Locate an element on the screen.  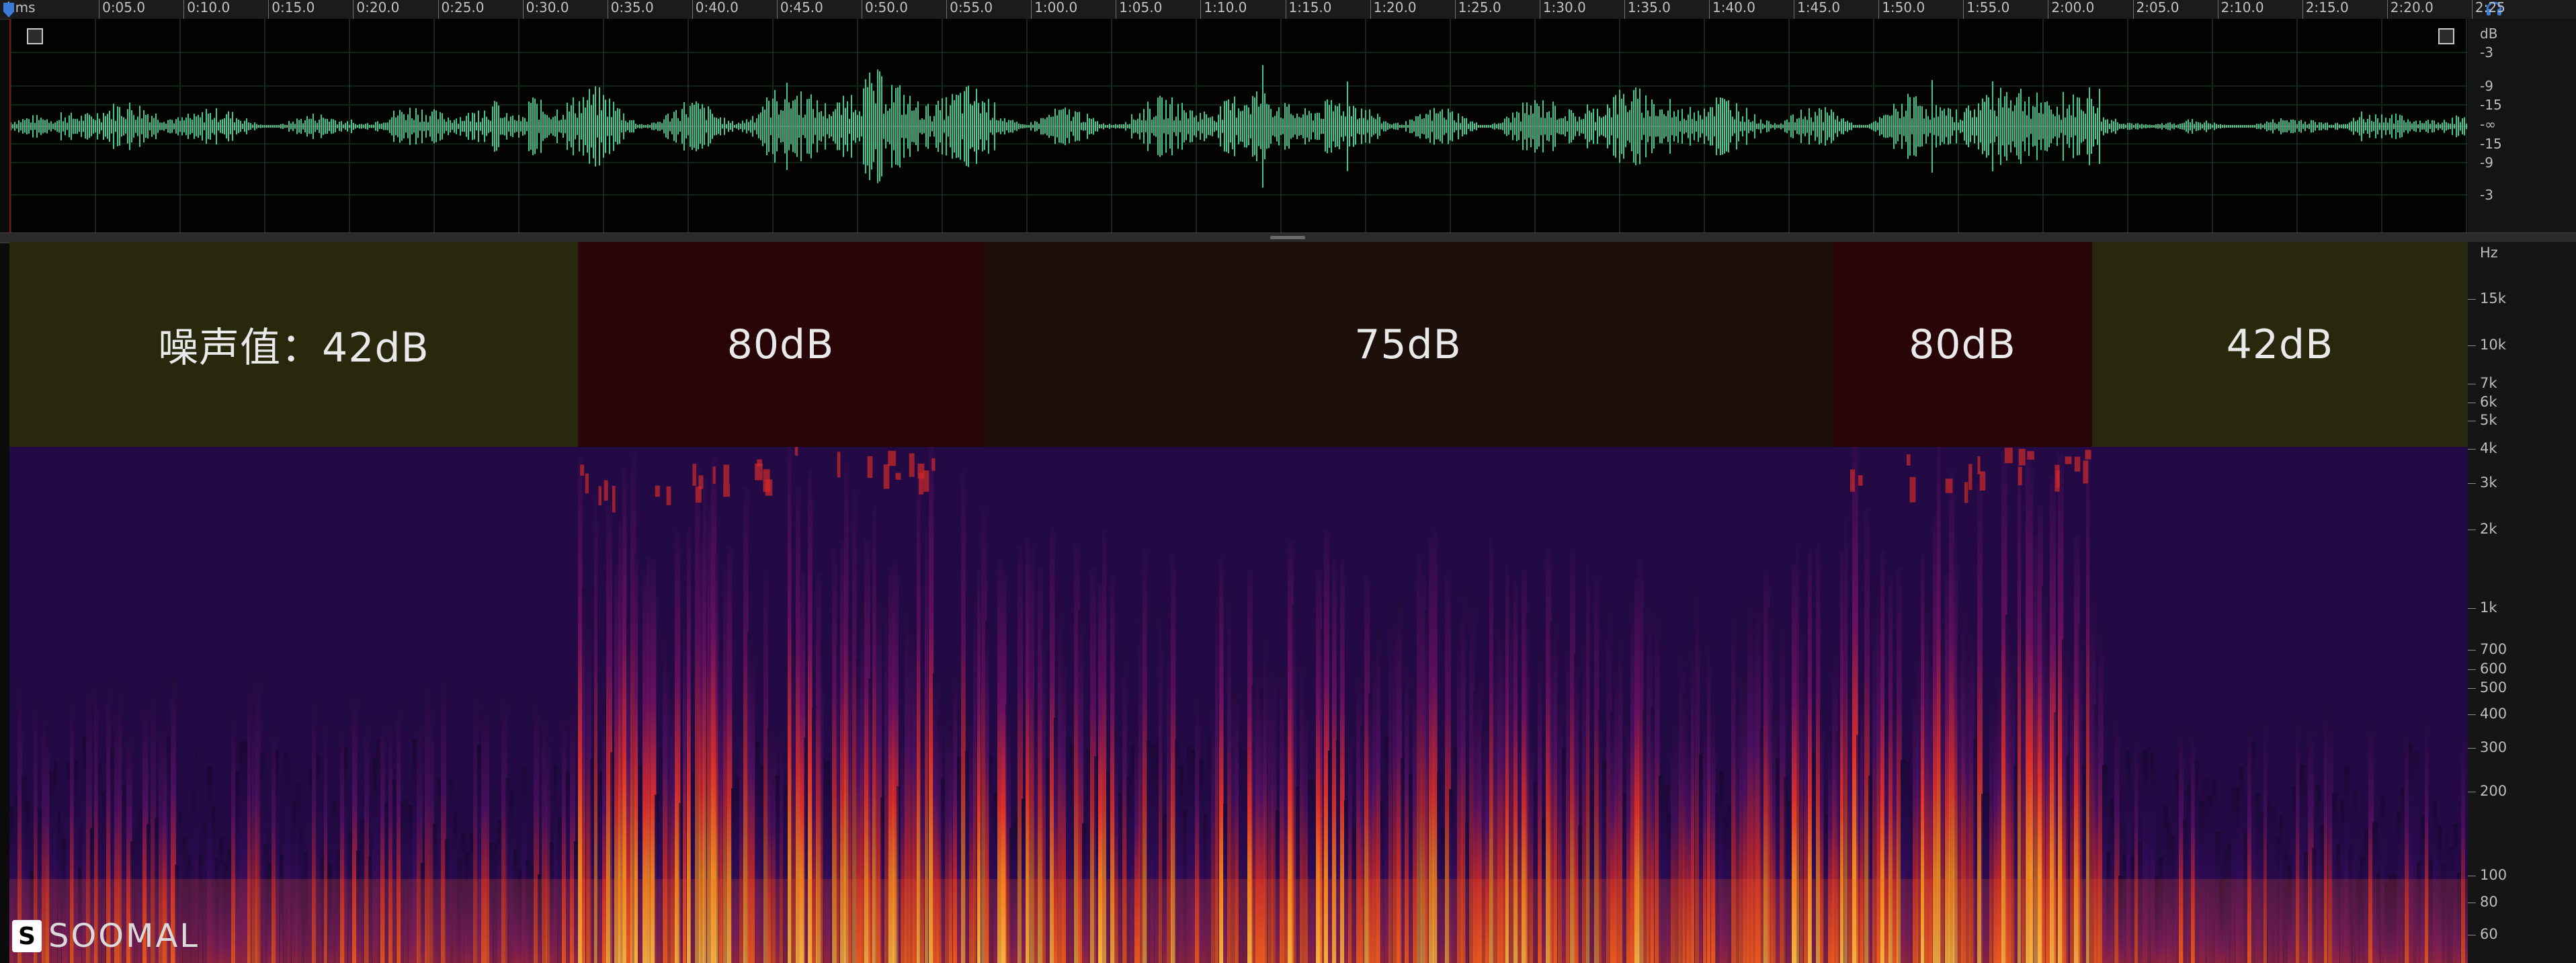
ruler-tick: 1:40.0 is located at coordinates (1732, 9).